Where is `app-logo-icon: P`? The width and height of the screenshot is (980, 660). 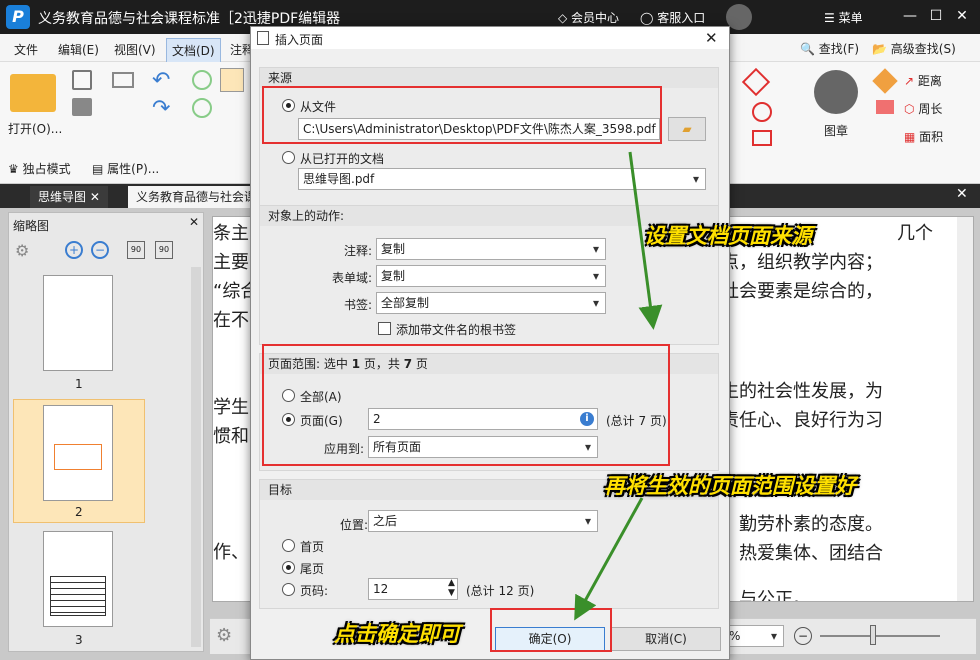
app-logo-icon: P is located at coordinates (18, 17).